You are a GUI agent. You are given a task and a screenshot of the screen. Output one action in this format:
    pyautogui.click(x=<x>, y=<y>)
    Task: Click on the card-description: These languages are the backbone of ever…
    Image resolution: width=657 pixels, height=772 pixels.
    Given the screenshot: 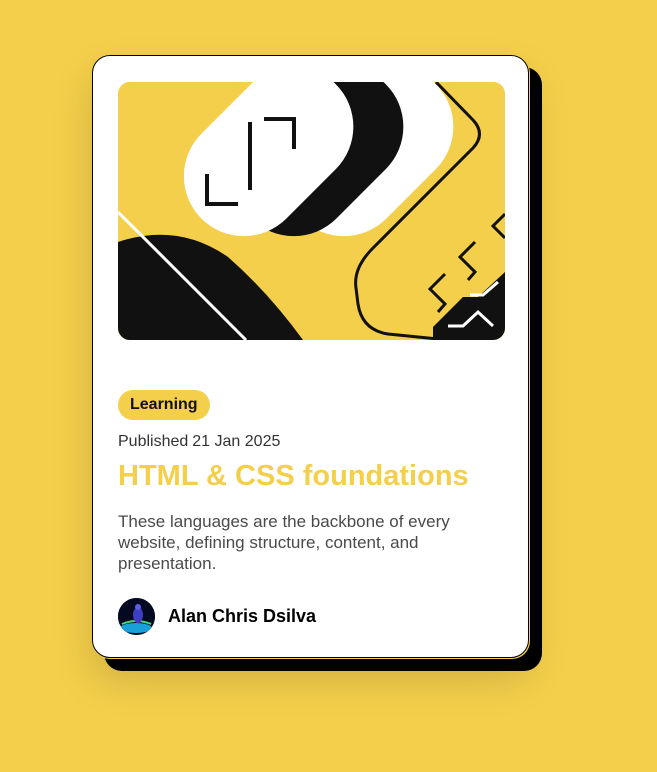 What is the action you would take?
    pyautogui.click(x=284, y=542)
    